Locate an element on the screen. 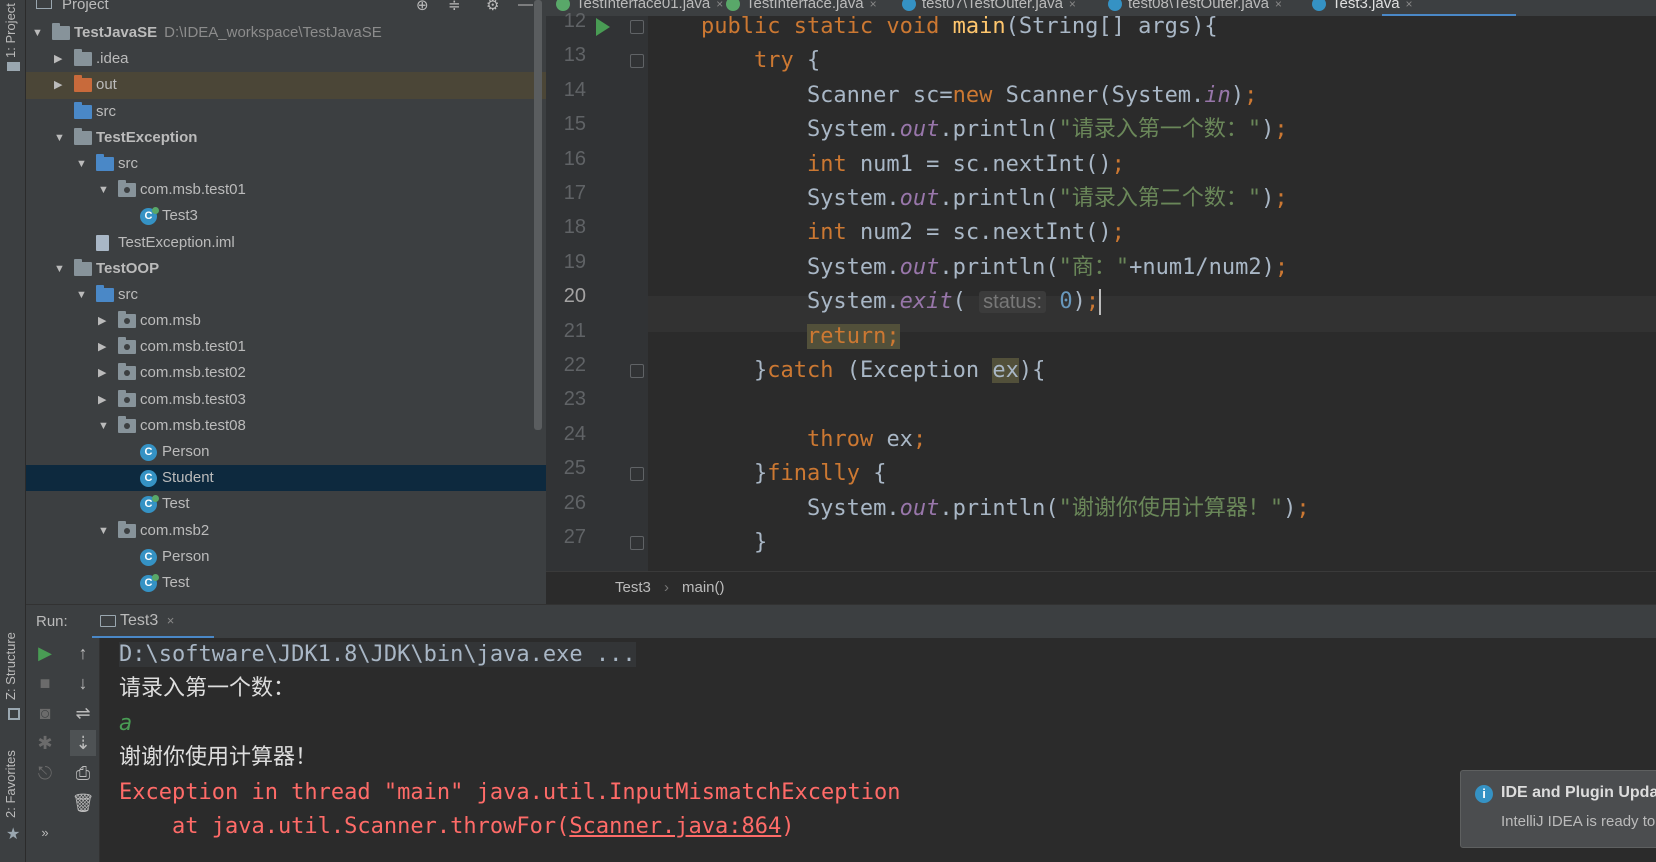 The width and height of the screenshot is (1656, 862). collapse-icon: ≑ is located at coordinates (454, 7).